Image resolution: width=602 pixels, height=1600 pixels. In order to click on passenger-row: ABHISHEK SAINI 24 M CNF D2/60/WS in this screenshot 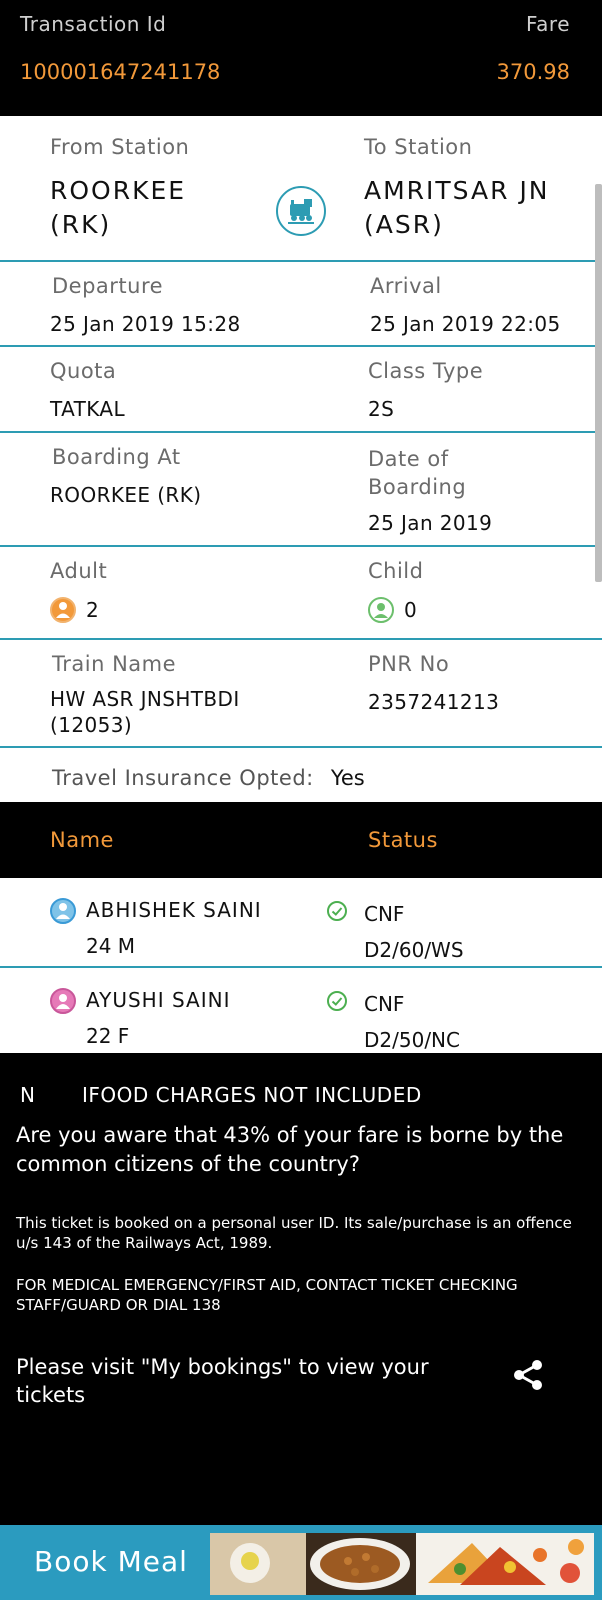, I will do `click(301, 923)`.